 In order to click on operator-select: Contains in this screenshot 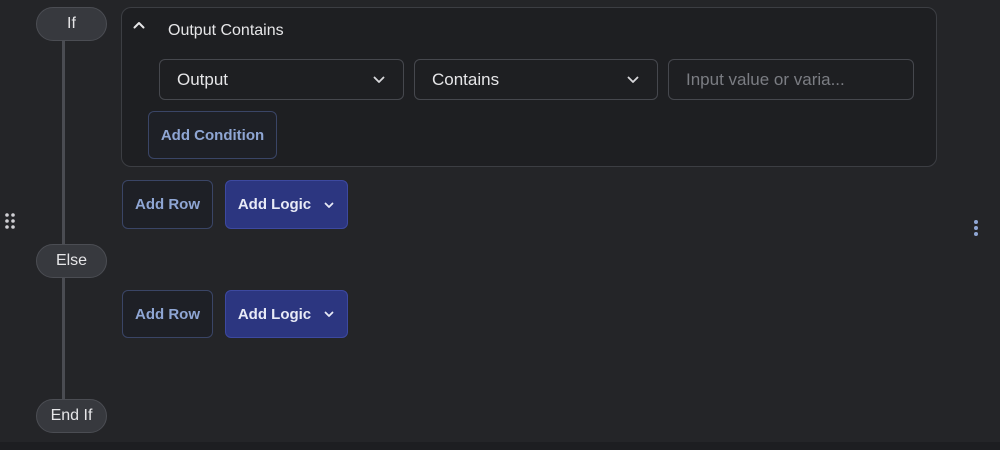, I will do `click(536, 79)`.